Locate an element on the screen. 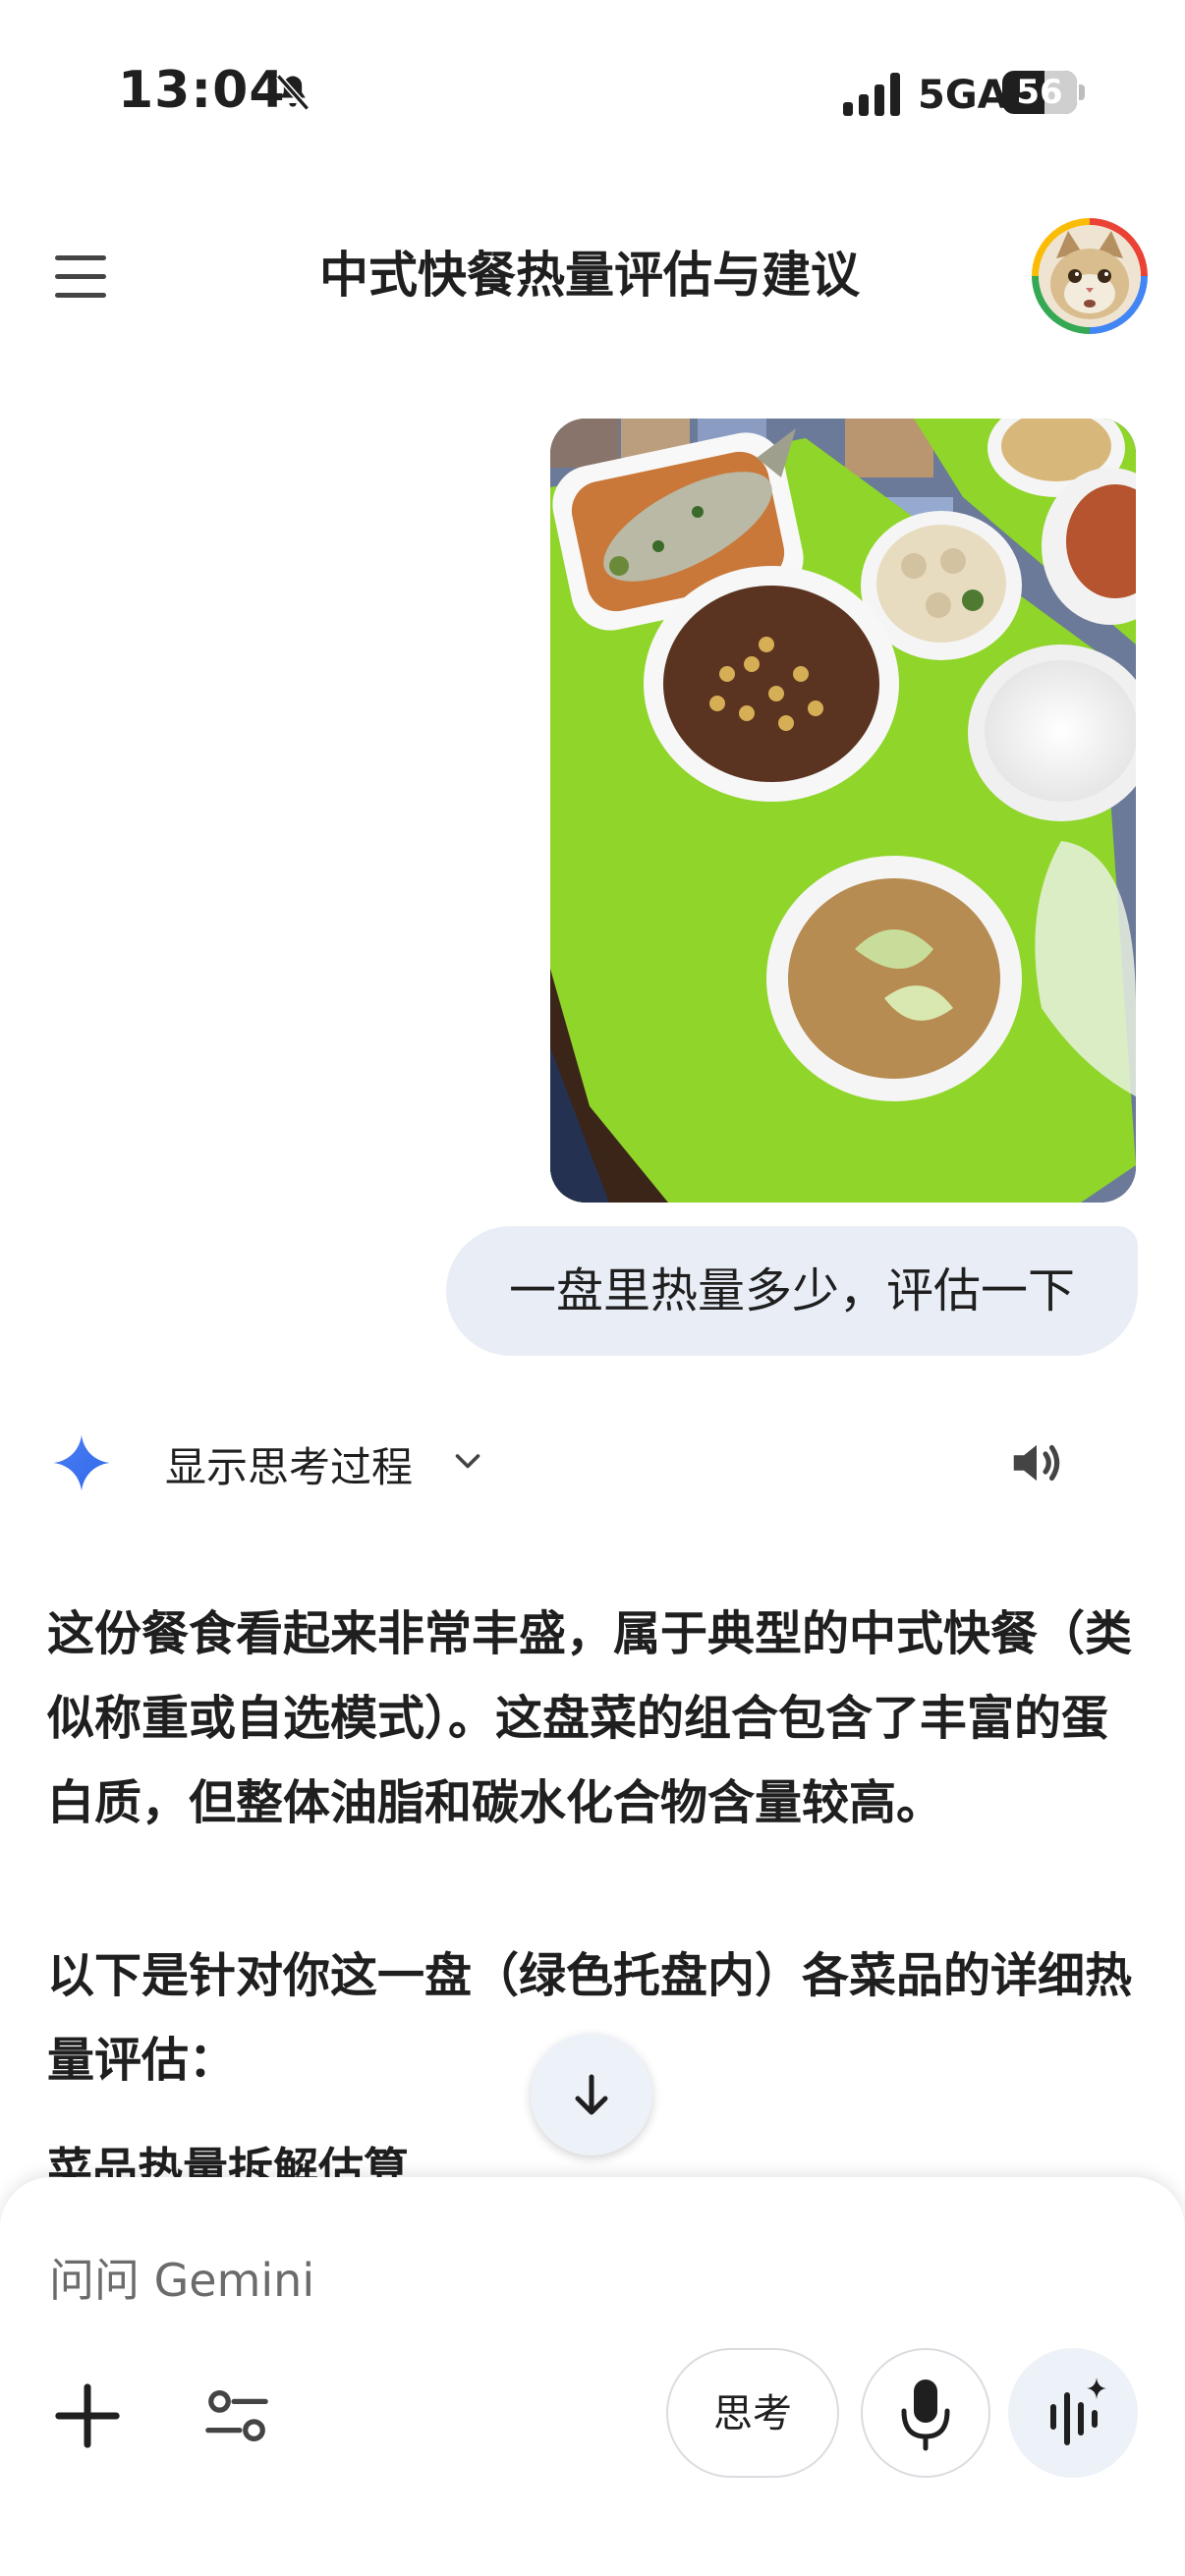  network-type: 5GA is located at coordinates (963, 95).